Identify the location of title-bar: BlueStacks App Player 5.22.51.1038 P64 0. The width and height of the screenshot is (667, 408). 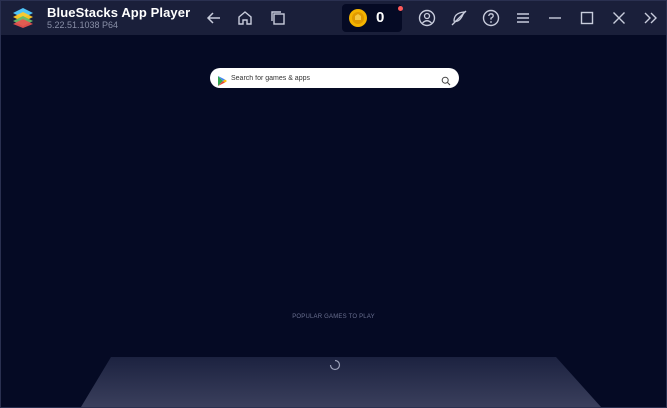
(333, 18).